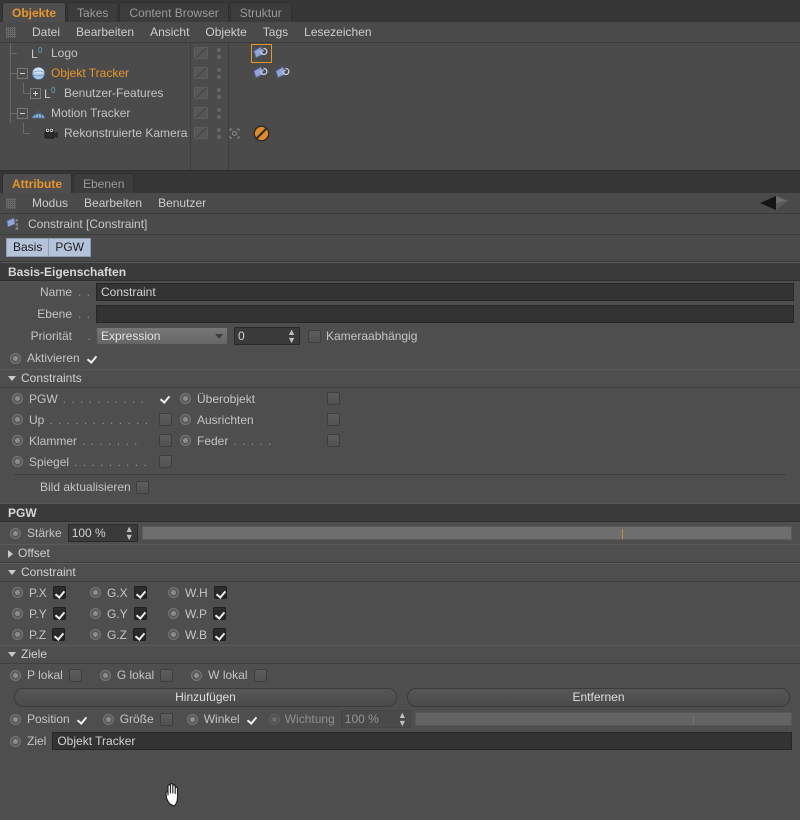 This screenshot has height=820, width=800. I want to click on object-tree-row: Rekonstruierte Kamera, so click(400, 133).